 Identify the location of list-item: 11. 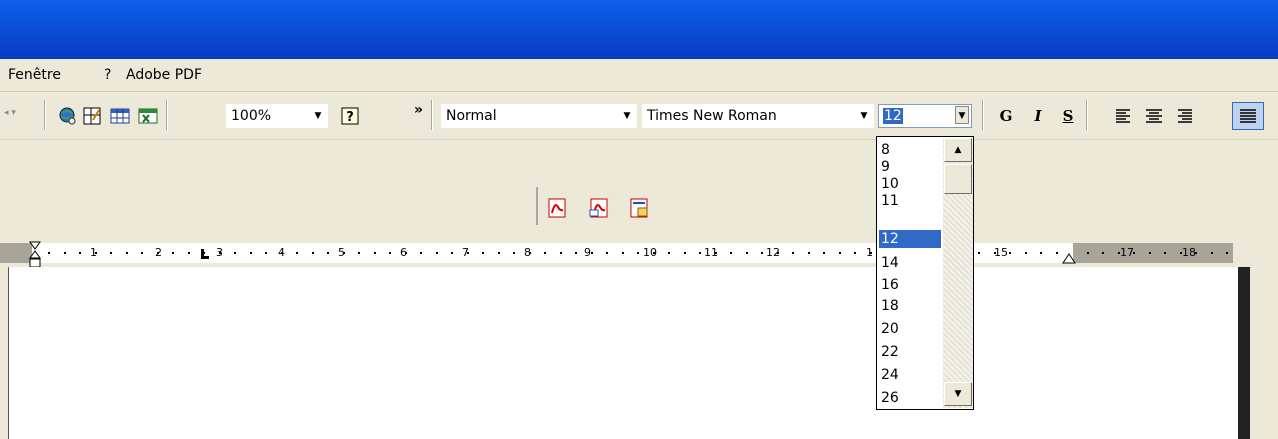
(910, 201).